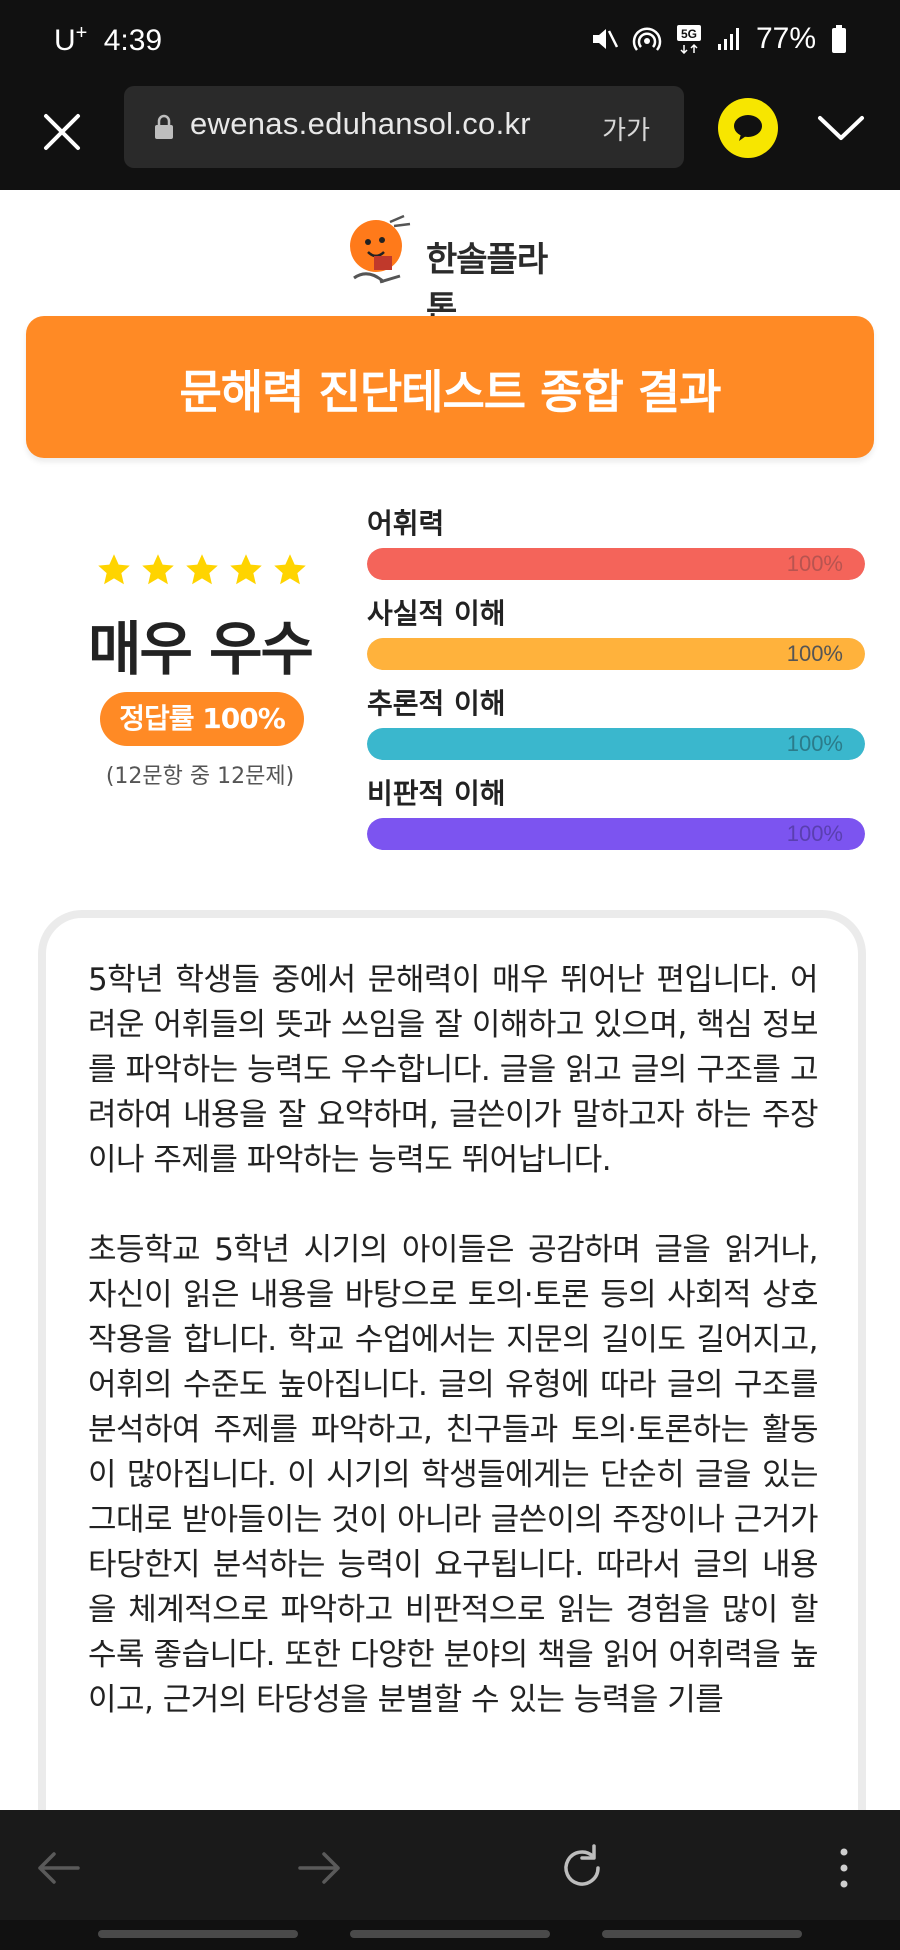 The image size is (900, 1950). Describe the element at coordinates (626, 128) in the screenshot. I see `font-size-button: 가가` at that location.